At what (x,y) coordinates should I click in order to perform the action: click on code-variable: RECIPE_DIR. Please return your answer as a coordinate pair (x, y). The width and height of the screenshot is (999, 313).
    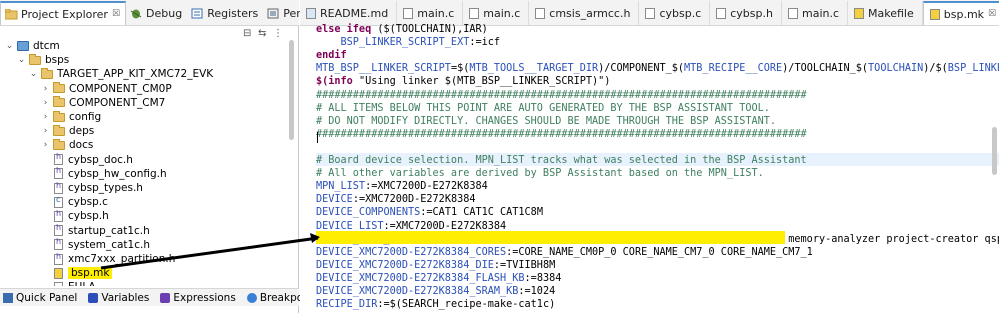
    Looking at the image, I should click on (347, 305).